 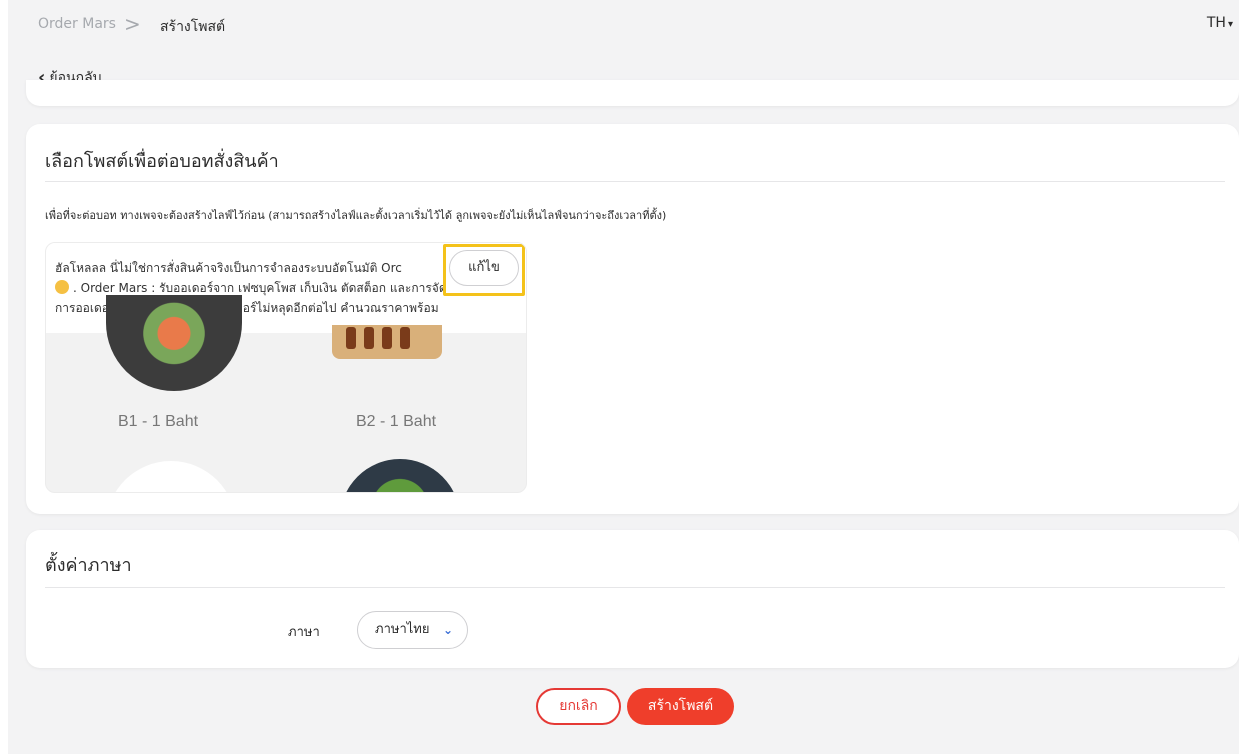 I want to click on cancel-button: ยกเลิก, so click(x=578, y=706).